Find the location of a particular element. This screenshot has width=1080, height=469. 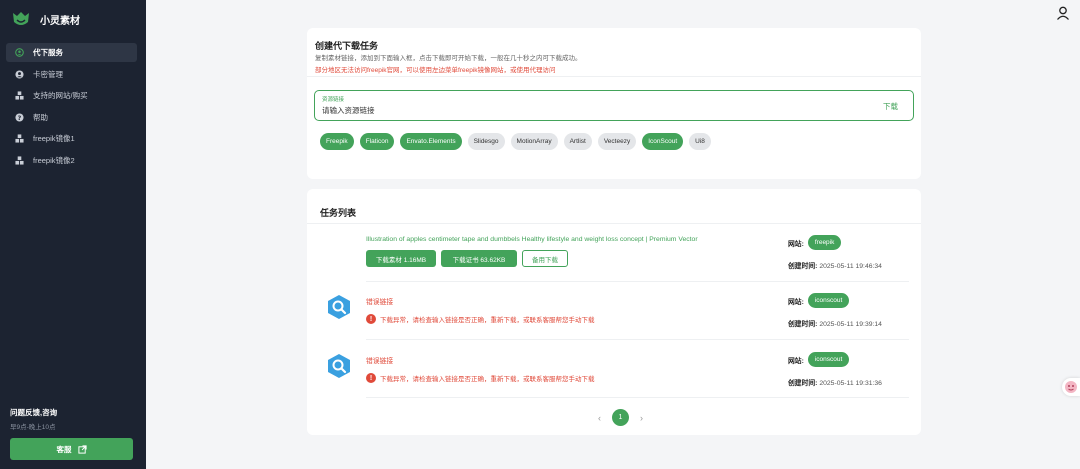

task-created-time: 创建时间: 2025-05-11 19:31:36 is located at coordinates (835, 382).